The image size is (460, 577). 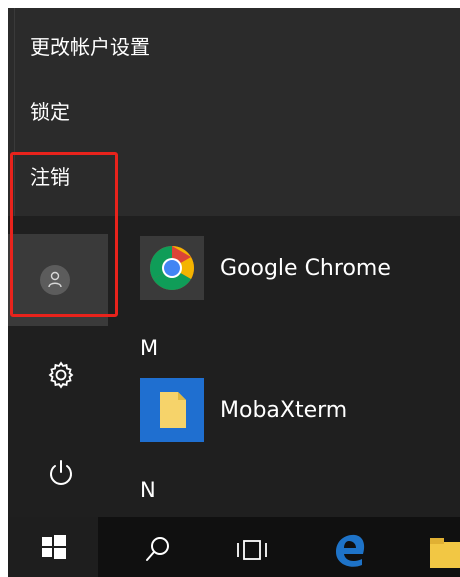 What do you see at coordinates (64, 234) in the screenshot?
I see `red-highlight-annotation` at bounding box center [64, 234].